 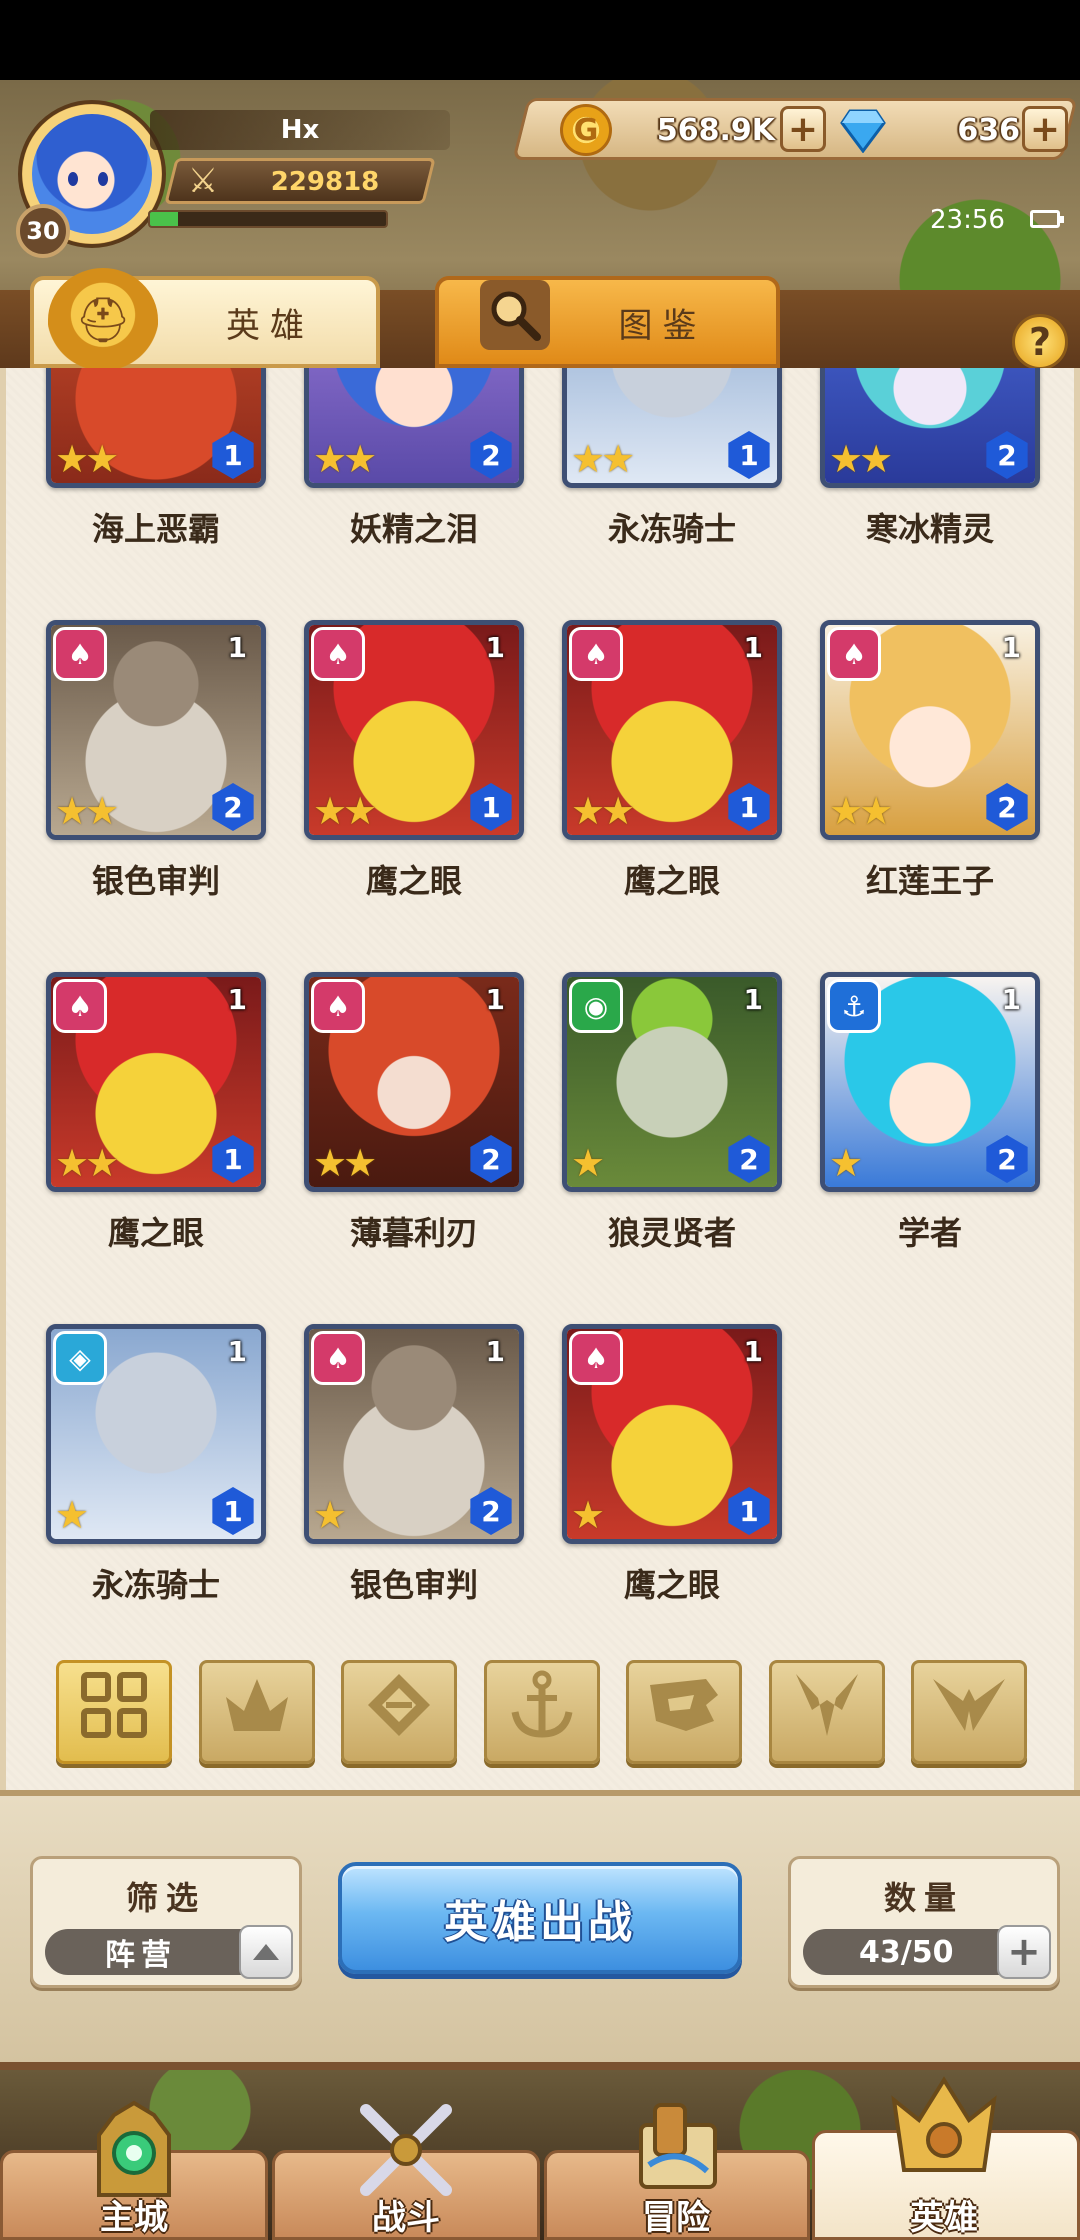 I want to click on hero-name: 永冻骑士, so click(x=671, y=529).